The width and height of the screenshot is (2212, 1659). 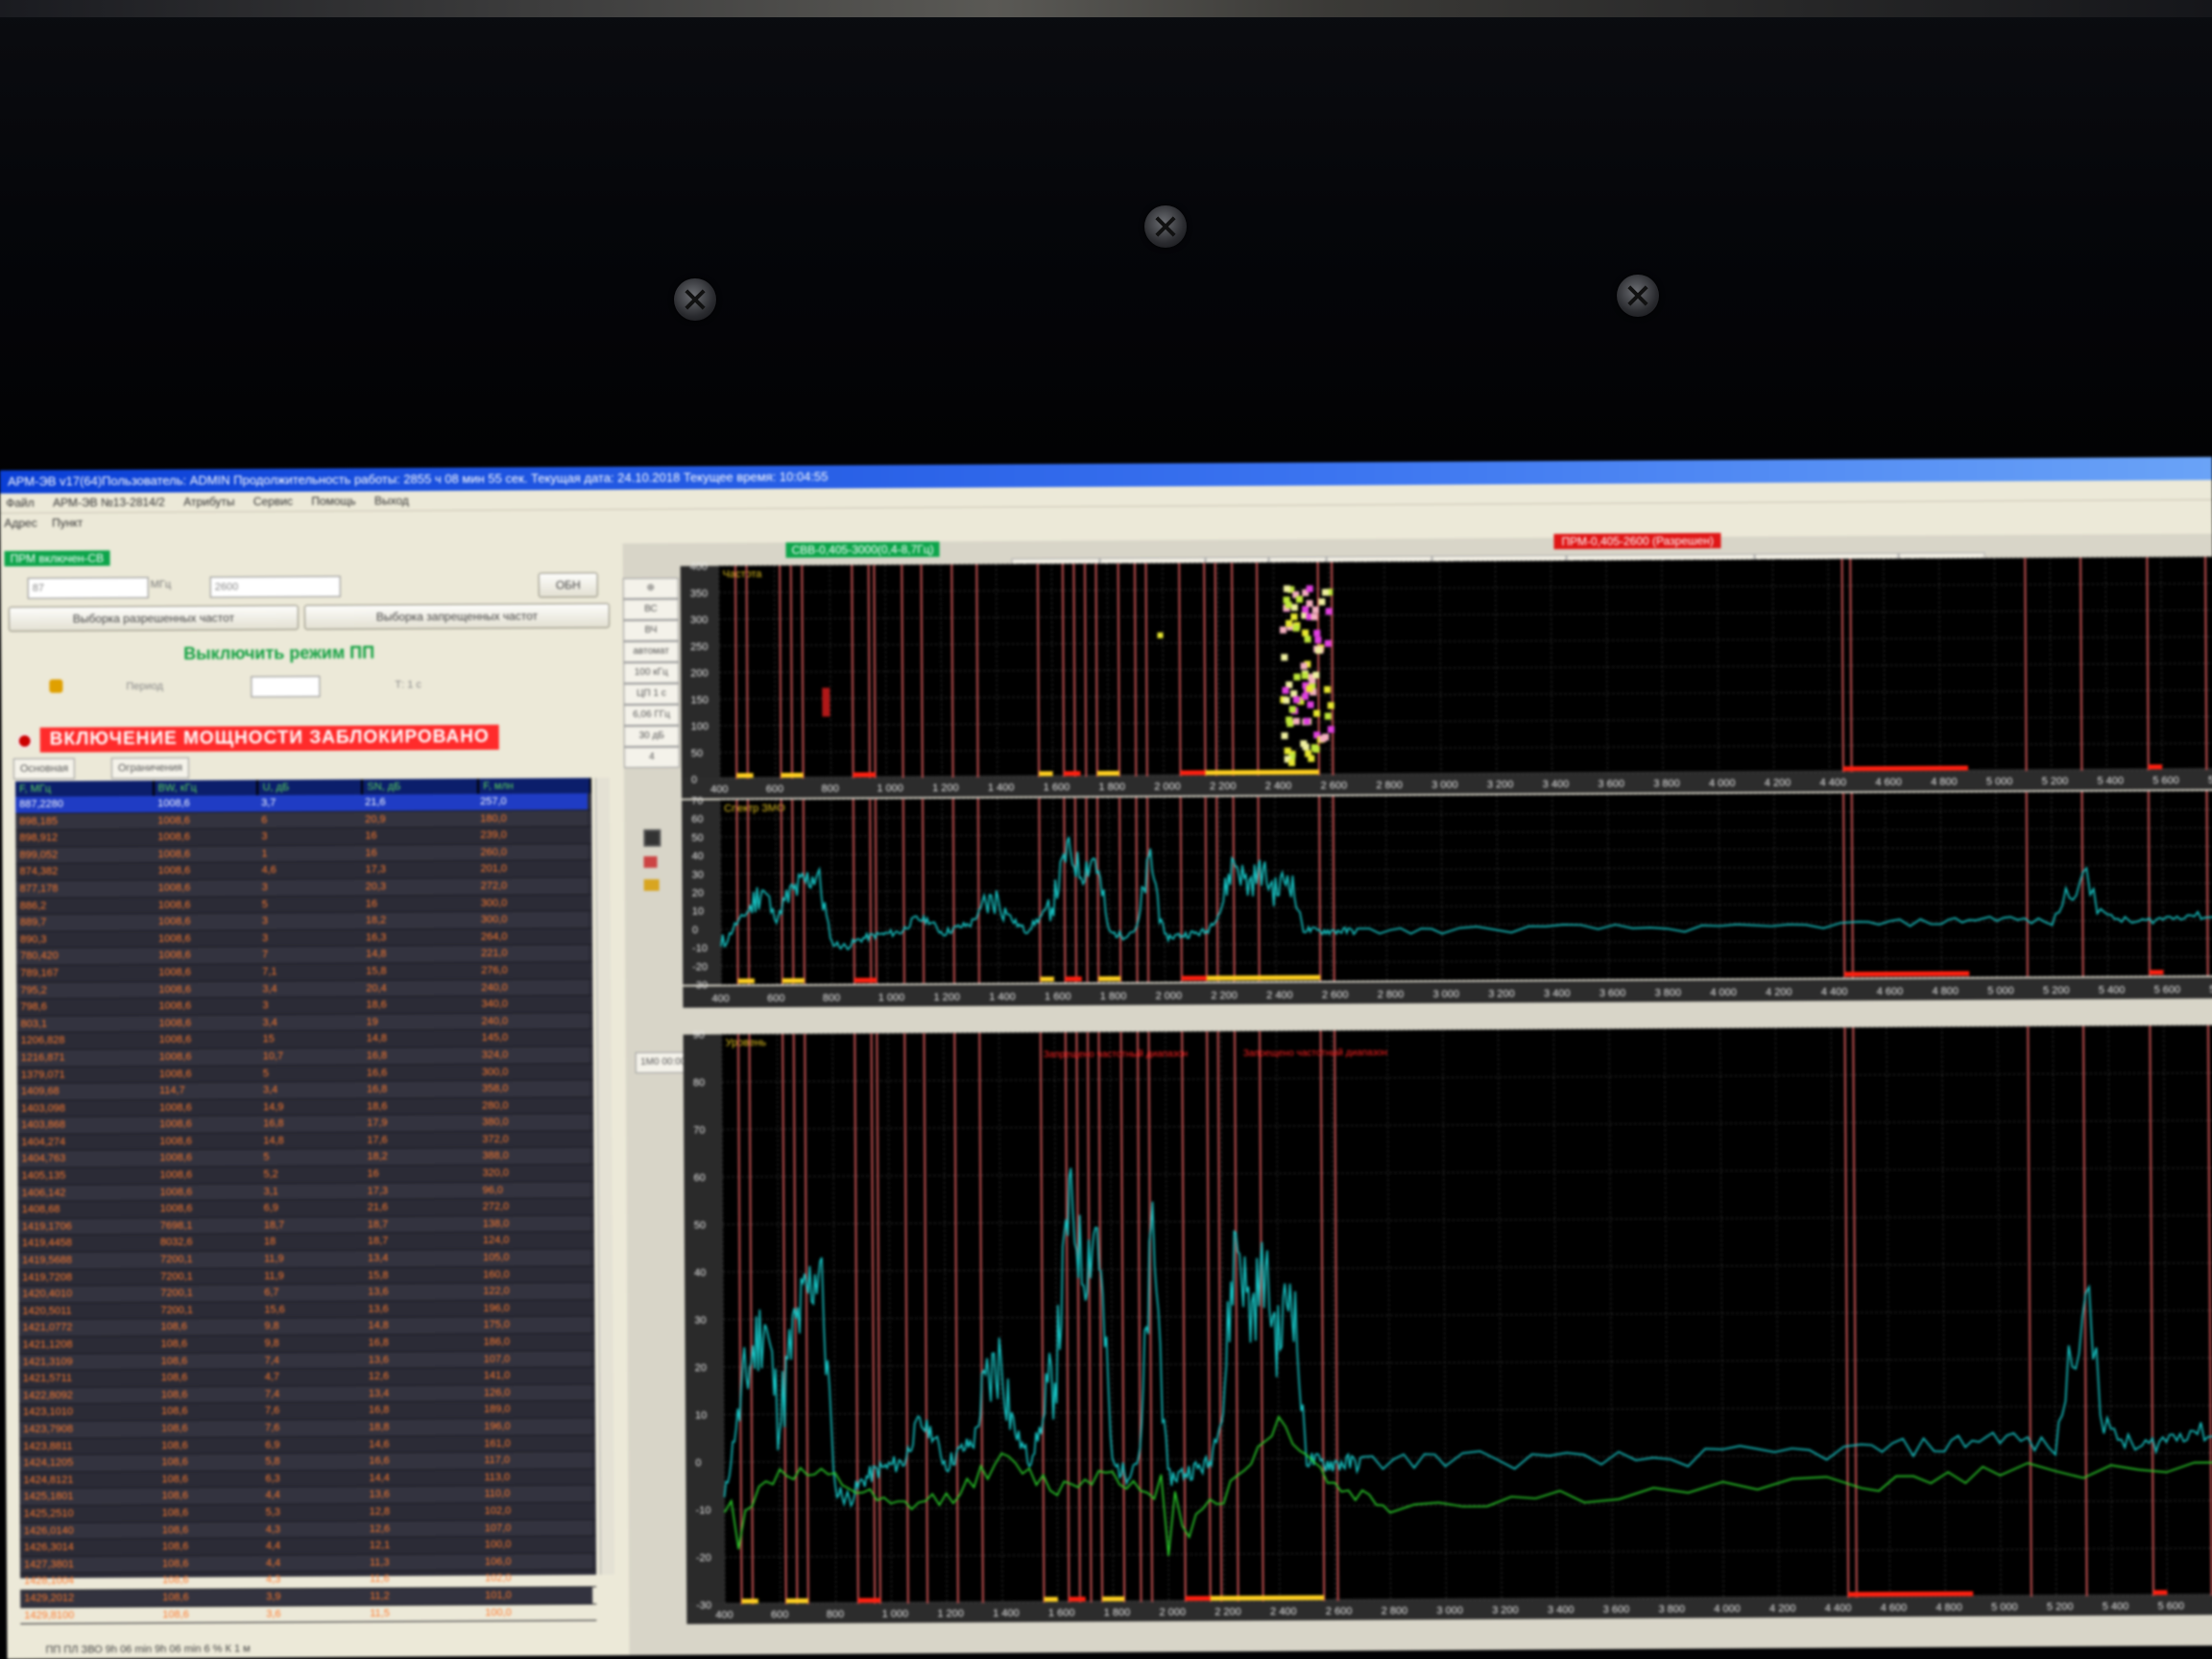 I want to click on table-cell: 14,8, so click(x=422, y=1325).